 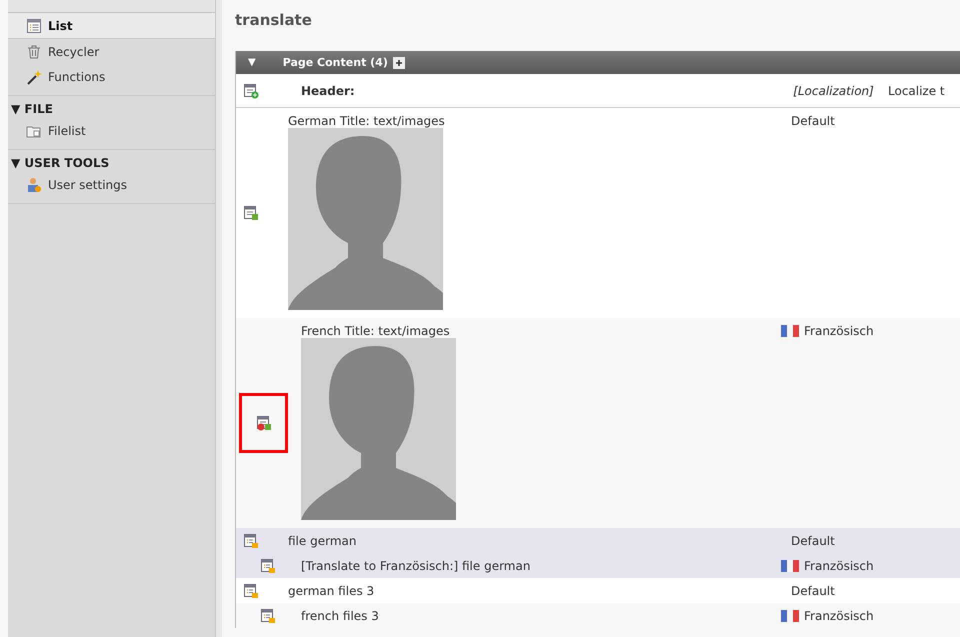 What do you see at coordinates (111, 184) in the screenshot?
I see `sidebar-item: User settings` at bounding box center [111, 184].